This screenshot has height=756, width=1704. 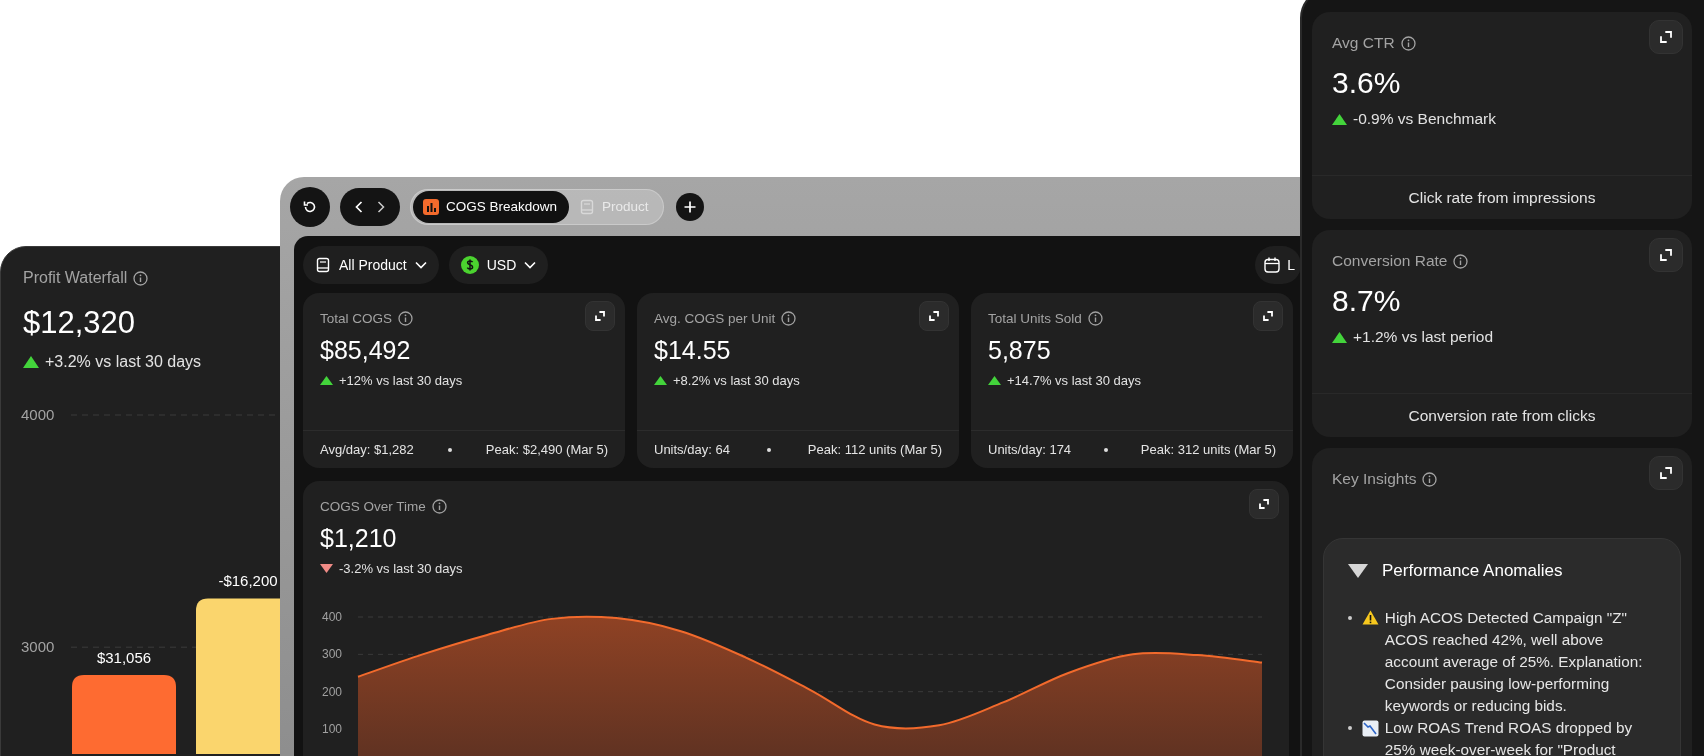 I want to click on footer-text: Units/day: 64, so click(x=692, y=449).